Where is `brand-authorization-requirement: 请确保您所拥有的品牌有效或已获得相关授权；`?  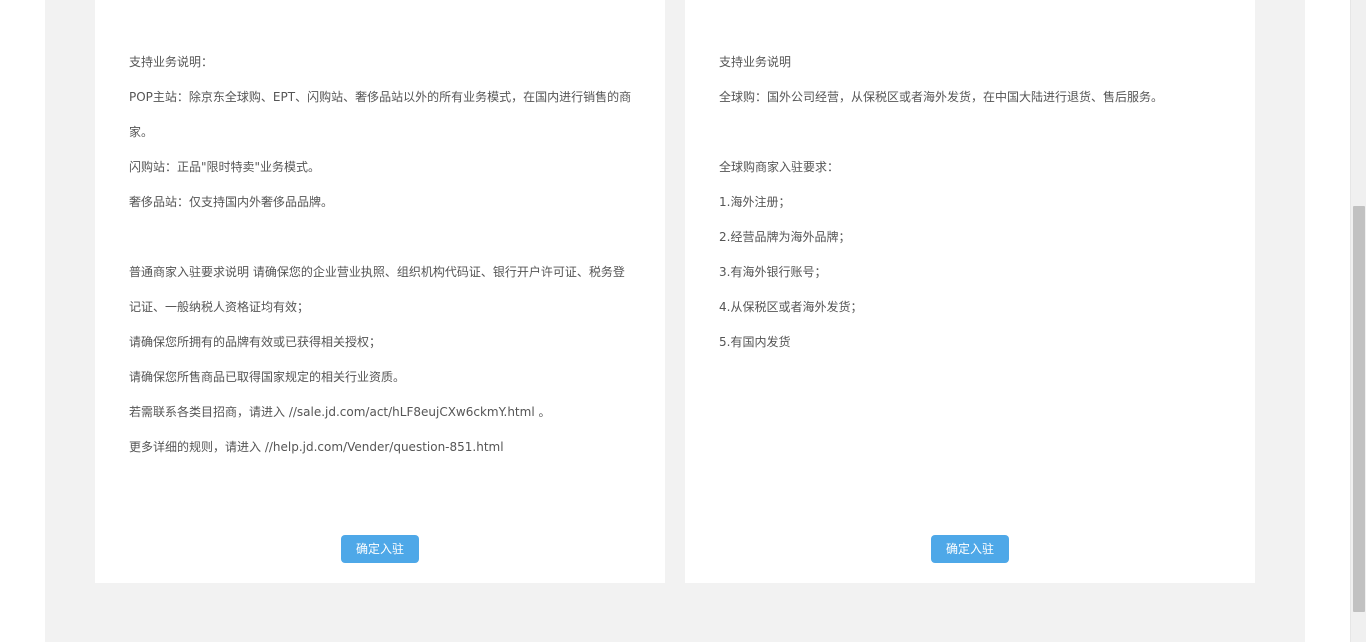
brand-authorization-requirement: 请确保您所拥有的品牌有效或已获得相关授权； is located at coordinates (255, 342).